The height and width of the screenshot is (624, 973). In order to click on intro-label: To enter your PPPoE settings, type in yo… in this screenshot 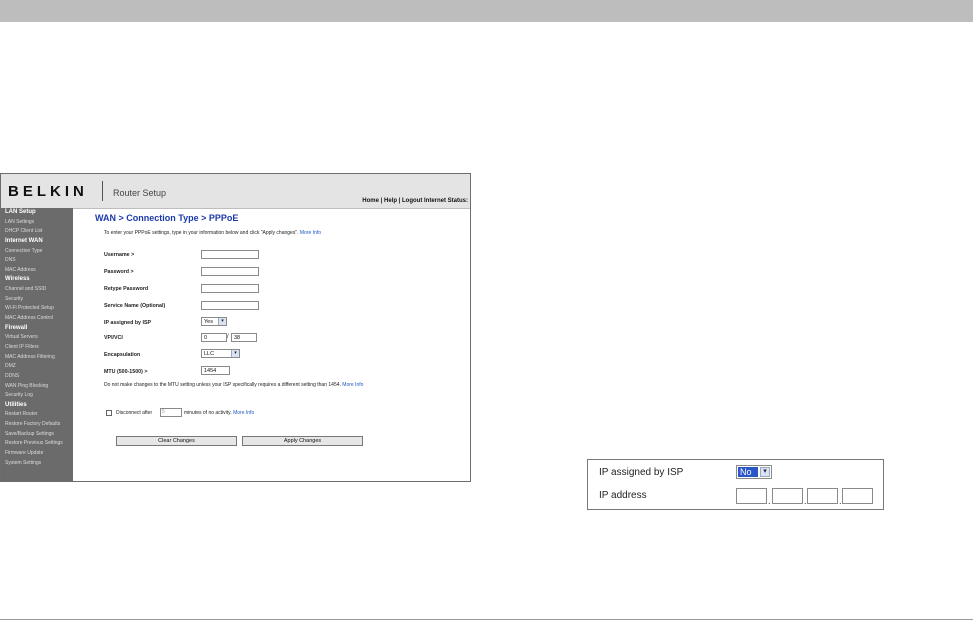, I will do `click(201, 233)`.